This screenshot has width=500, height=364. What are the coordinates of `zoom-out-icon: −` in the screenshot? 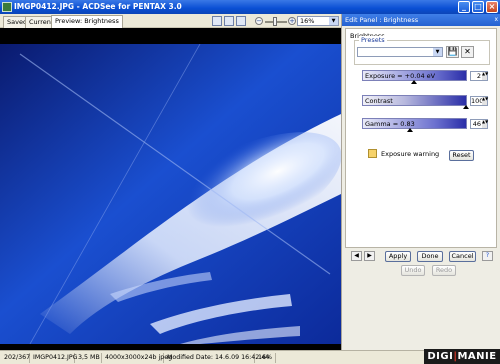 It's located at (259, 21).